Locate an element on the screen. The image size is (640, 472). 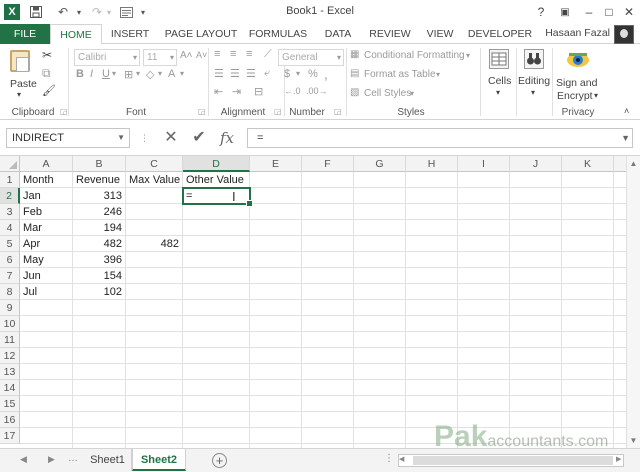
insert-function-button: fx is located at coordinates (227, 138).